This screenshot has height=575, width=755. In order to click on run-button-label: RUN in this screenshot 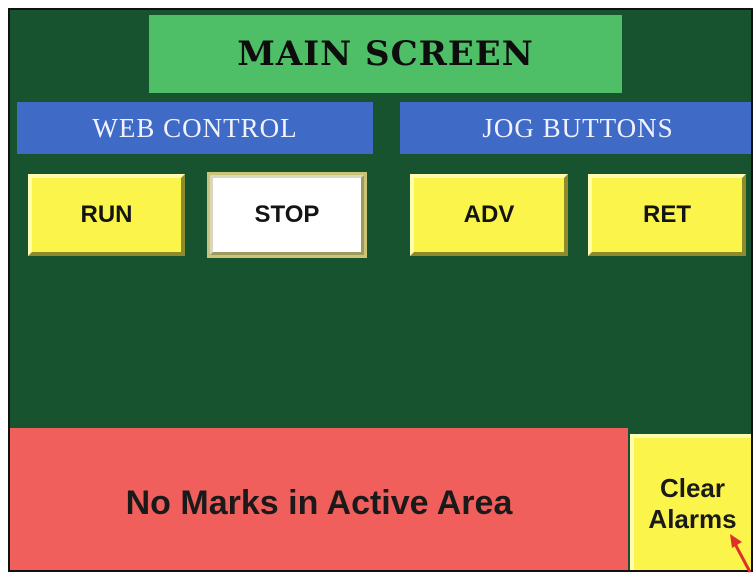, I will do `click(106, 214)`.